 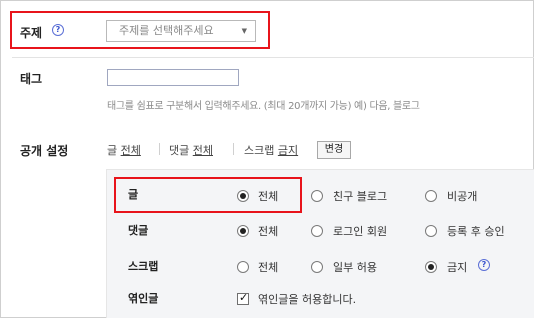 What do you see at coordinates (138, 230) in the screenshot?
I see `row-label-comment: 댓글` at bounding box center [138, 230].